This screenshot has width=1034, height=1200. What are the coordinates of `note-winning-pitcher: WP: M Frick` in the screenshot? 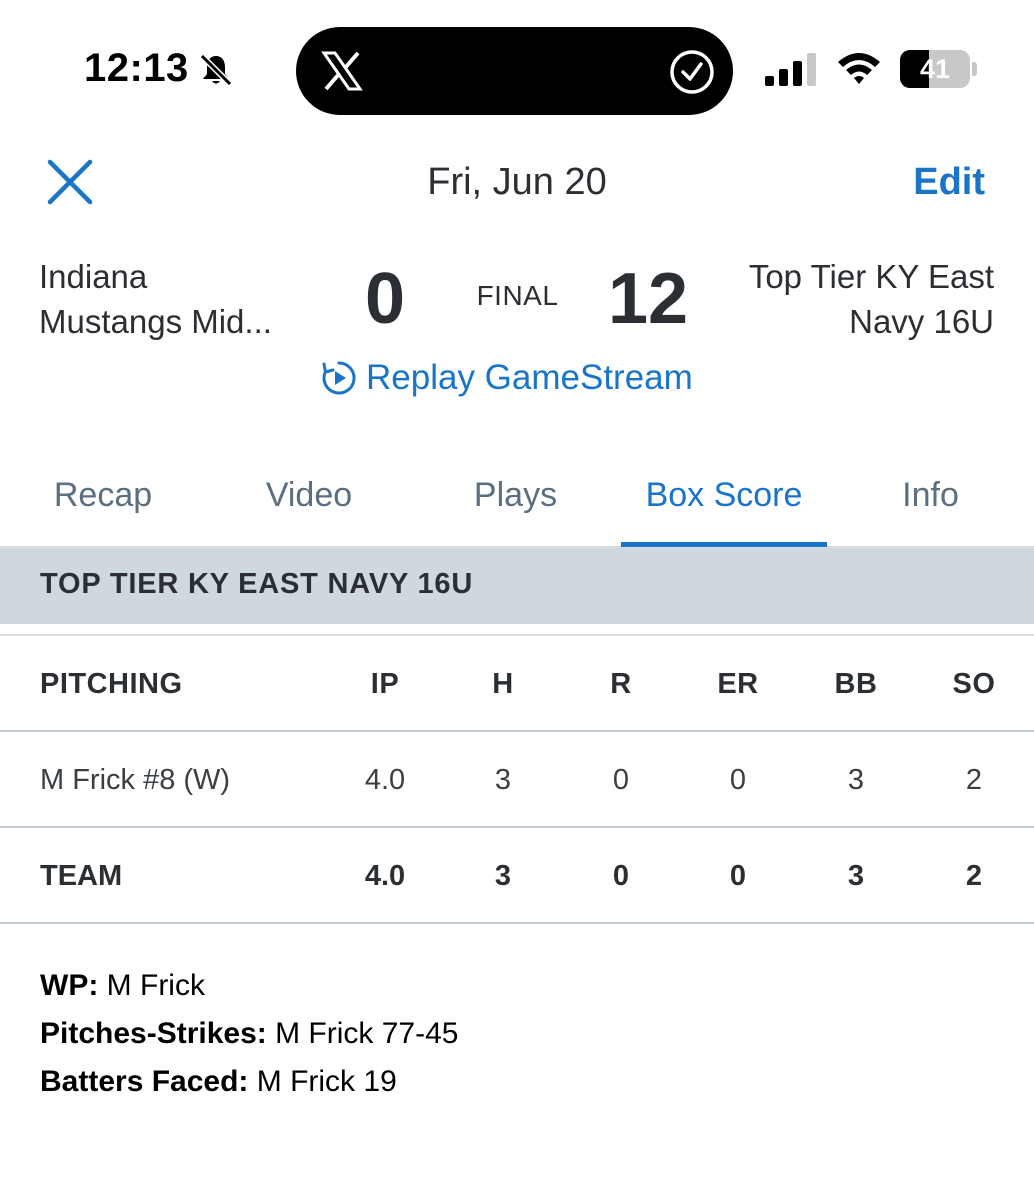 It's located at (249, 986).